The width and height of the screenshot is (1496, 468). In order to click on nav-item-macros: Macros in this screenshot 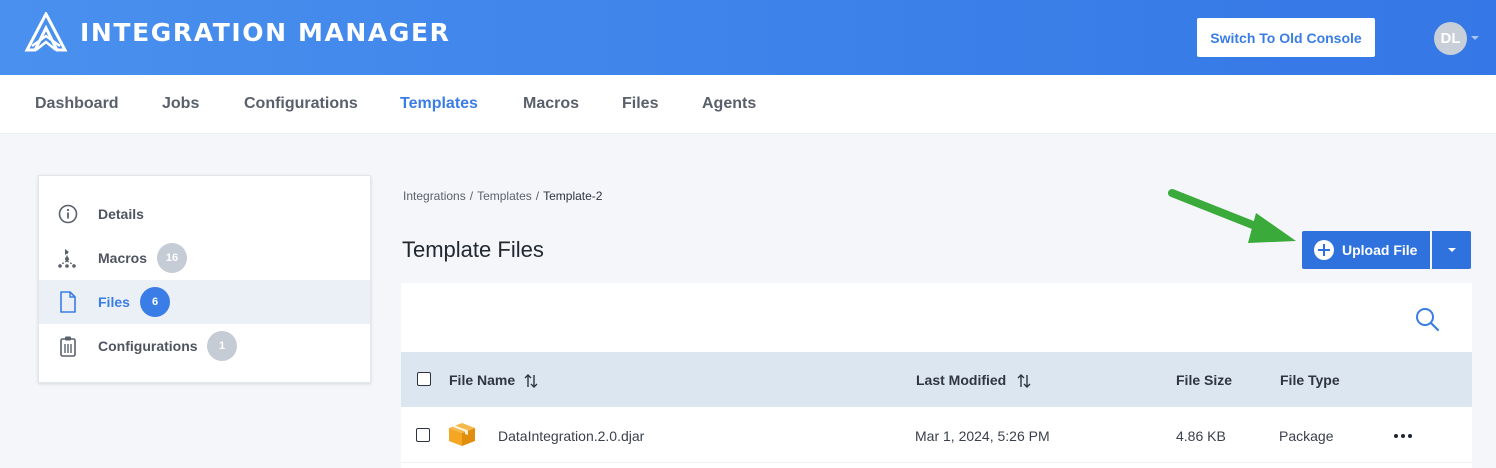, I will do `click(551, 104)`.